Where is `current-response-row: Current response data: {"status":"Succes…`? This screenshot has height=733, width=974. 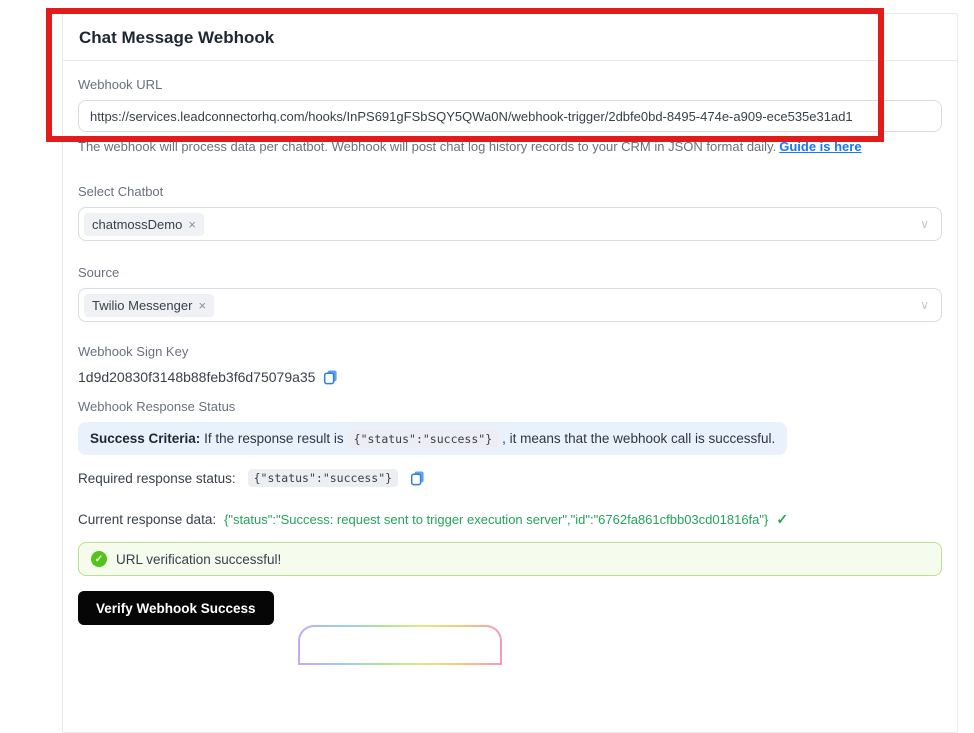 current-response-row: Current response data: {"status":"Succes… is located at coordinates (510, 519).